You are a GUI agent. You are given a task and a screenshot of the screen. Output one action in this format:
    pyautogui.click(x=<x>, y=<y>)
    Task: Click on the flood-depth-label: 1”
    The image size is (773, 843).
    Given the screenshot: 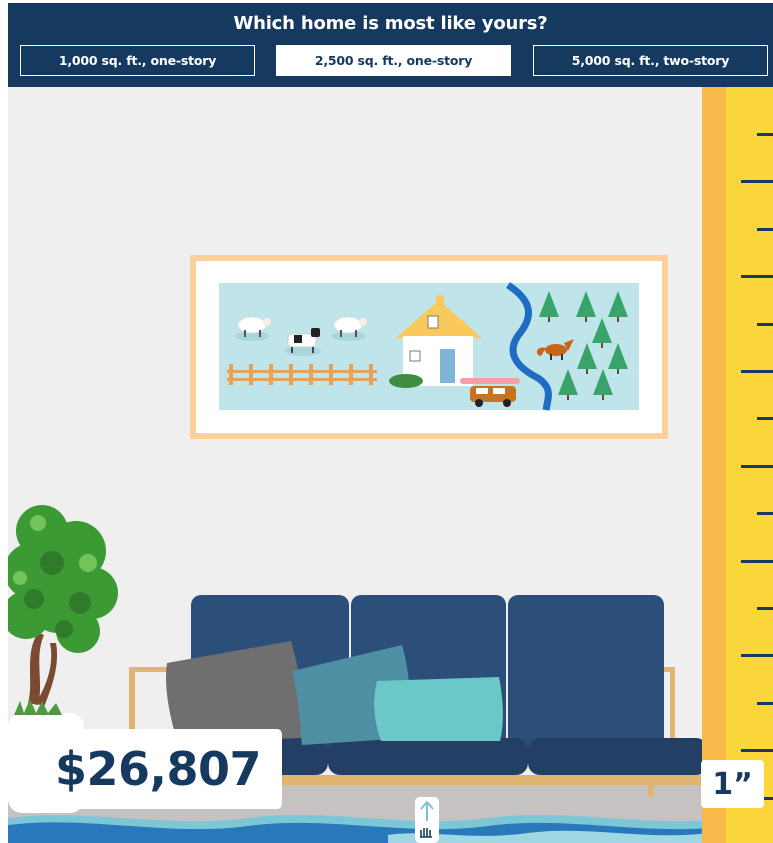 What is the action you would take?
    pyautogui.click(x=732, y=784)
    